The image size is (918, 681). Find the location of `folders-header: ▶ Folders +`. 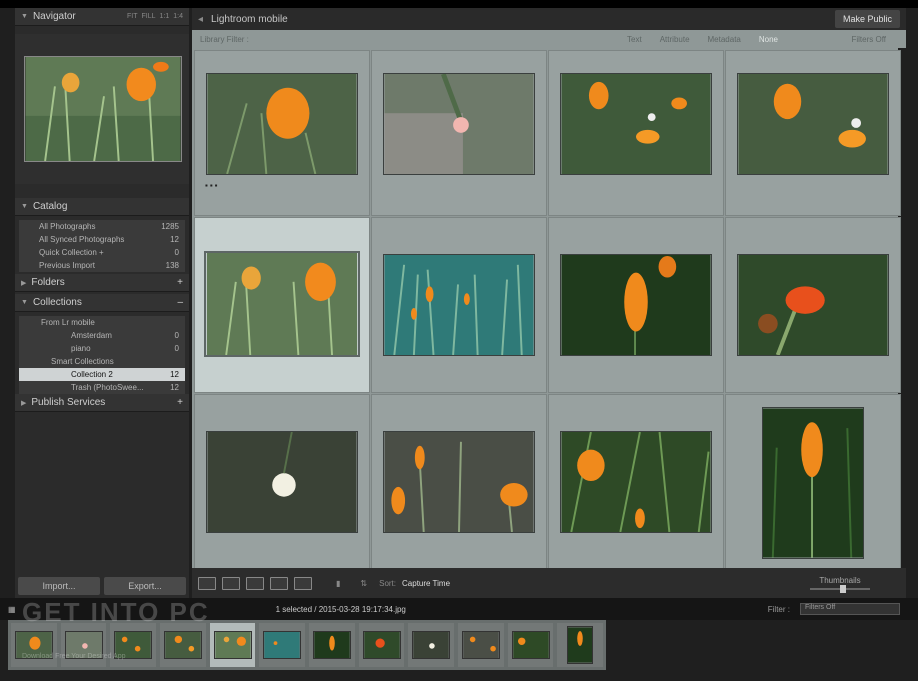

folders-header: ▶ Folders + is located at coordinates (102, 283).